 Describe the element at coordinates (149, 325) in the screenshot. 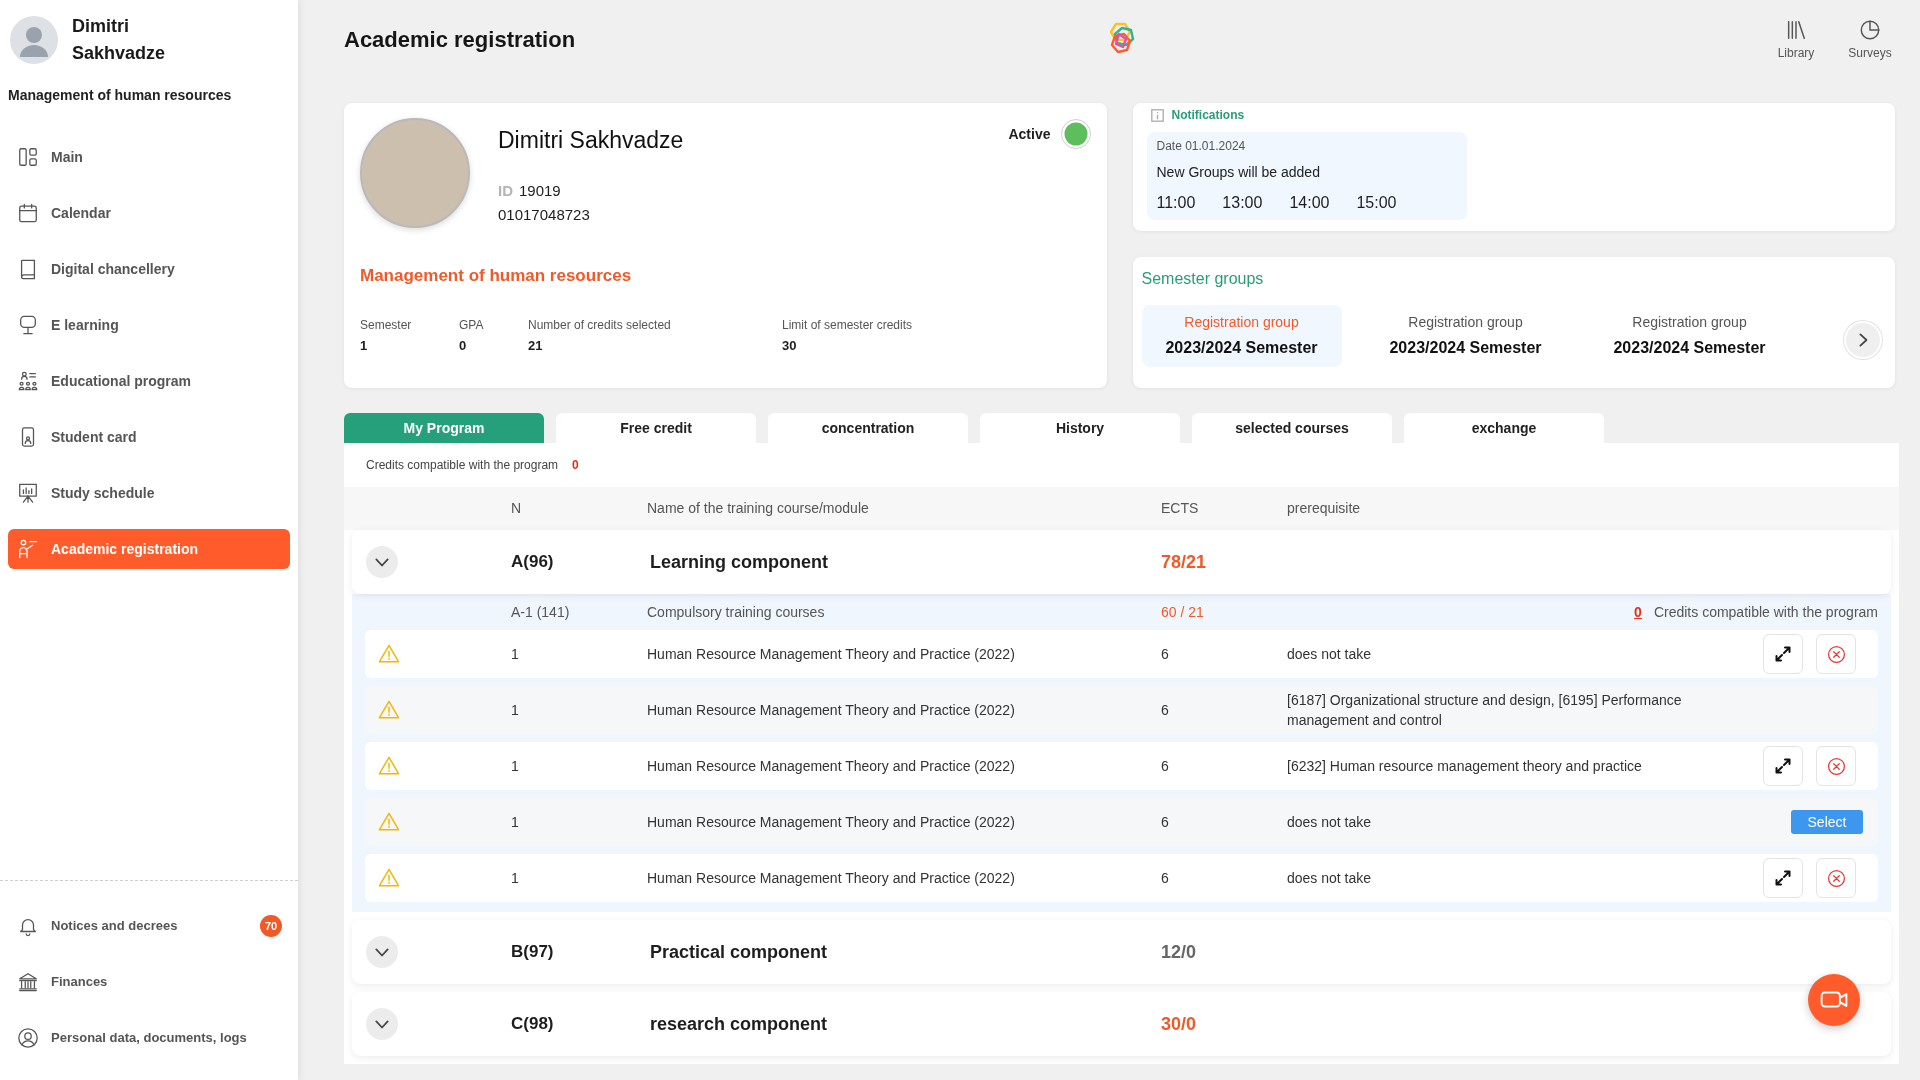

I see `sidebar-item: E learning` at that location.